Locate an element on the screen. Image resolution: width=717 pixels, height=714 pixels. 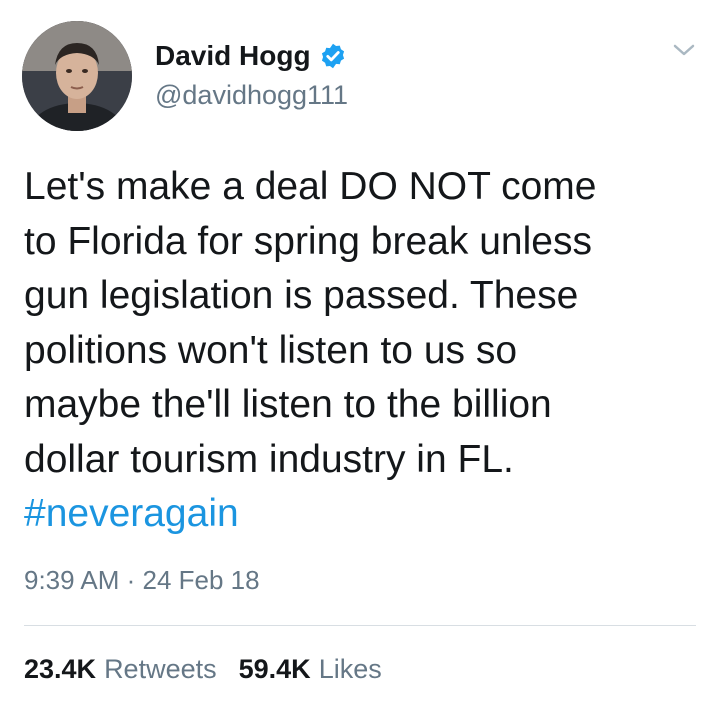
avatar is located at coordinates (77, 76).